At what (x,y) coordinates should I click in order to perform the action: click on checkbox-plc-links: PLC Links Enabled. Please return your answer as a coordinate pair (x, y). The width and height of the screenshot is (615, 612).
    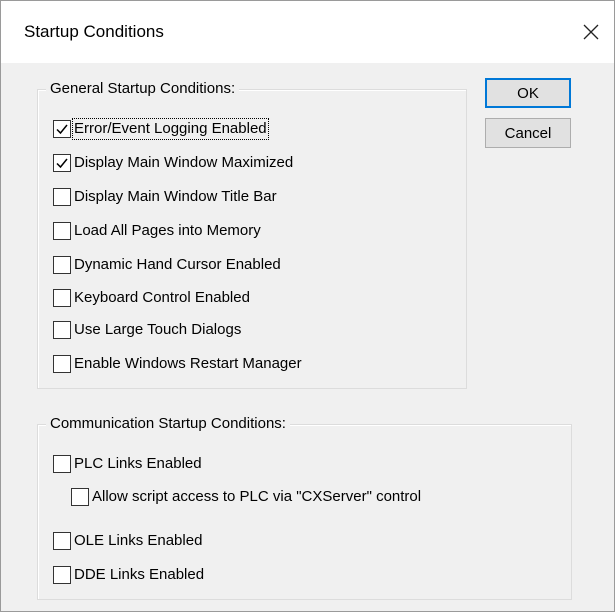
    Looking at the image, I should click on (128, 464).